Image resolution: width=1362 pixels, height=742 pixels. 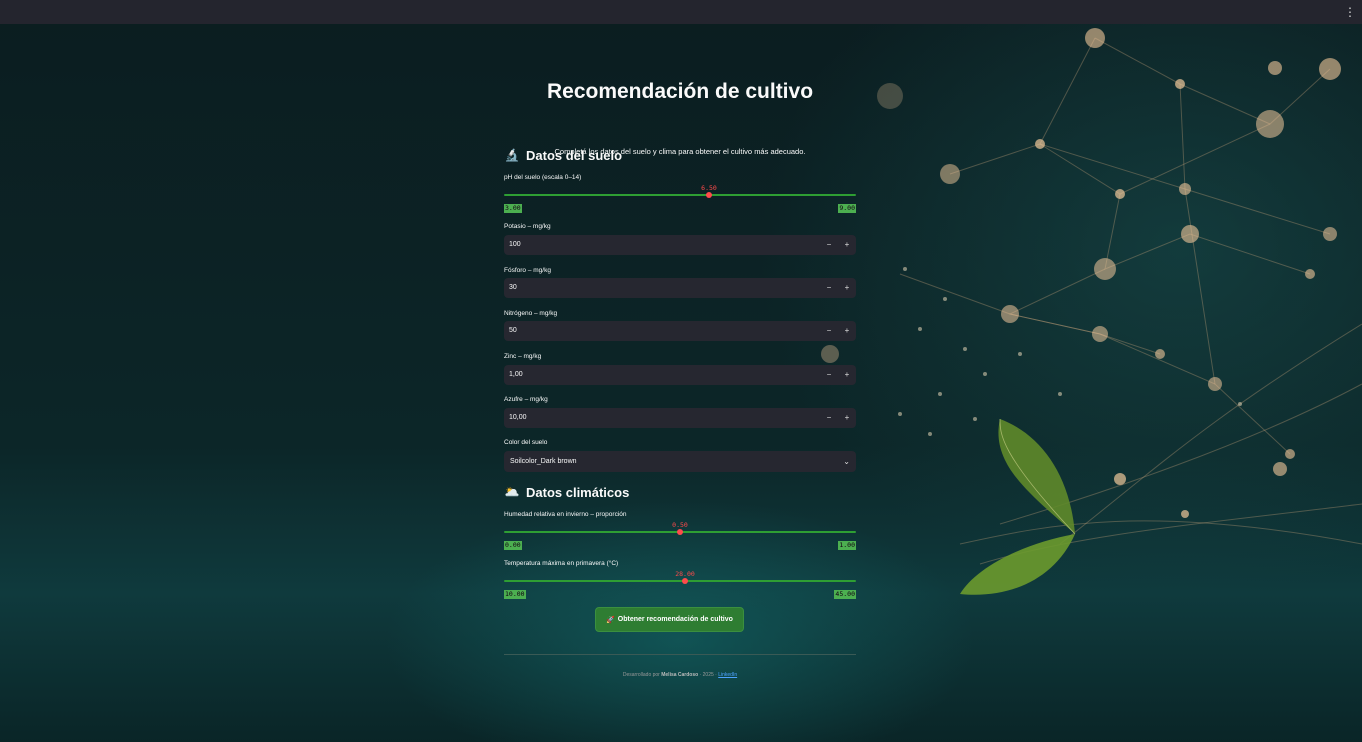 What do you see at coordinates (685, 581) in the screenshot?
I see `temp-slider-thumb` at bounding box center [685, 581].